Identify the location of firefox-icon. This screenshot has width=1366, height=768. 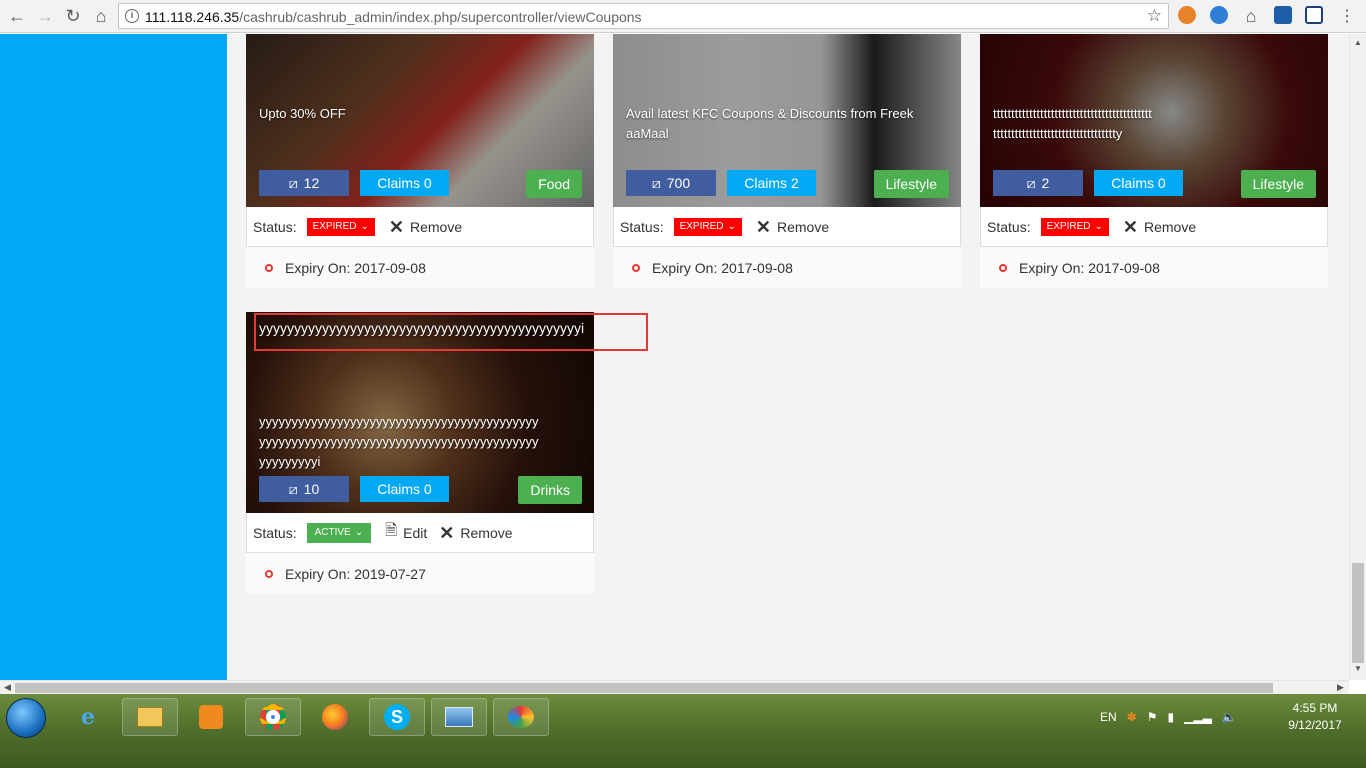
(335, 717).